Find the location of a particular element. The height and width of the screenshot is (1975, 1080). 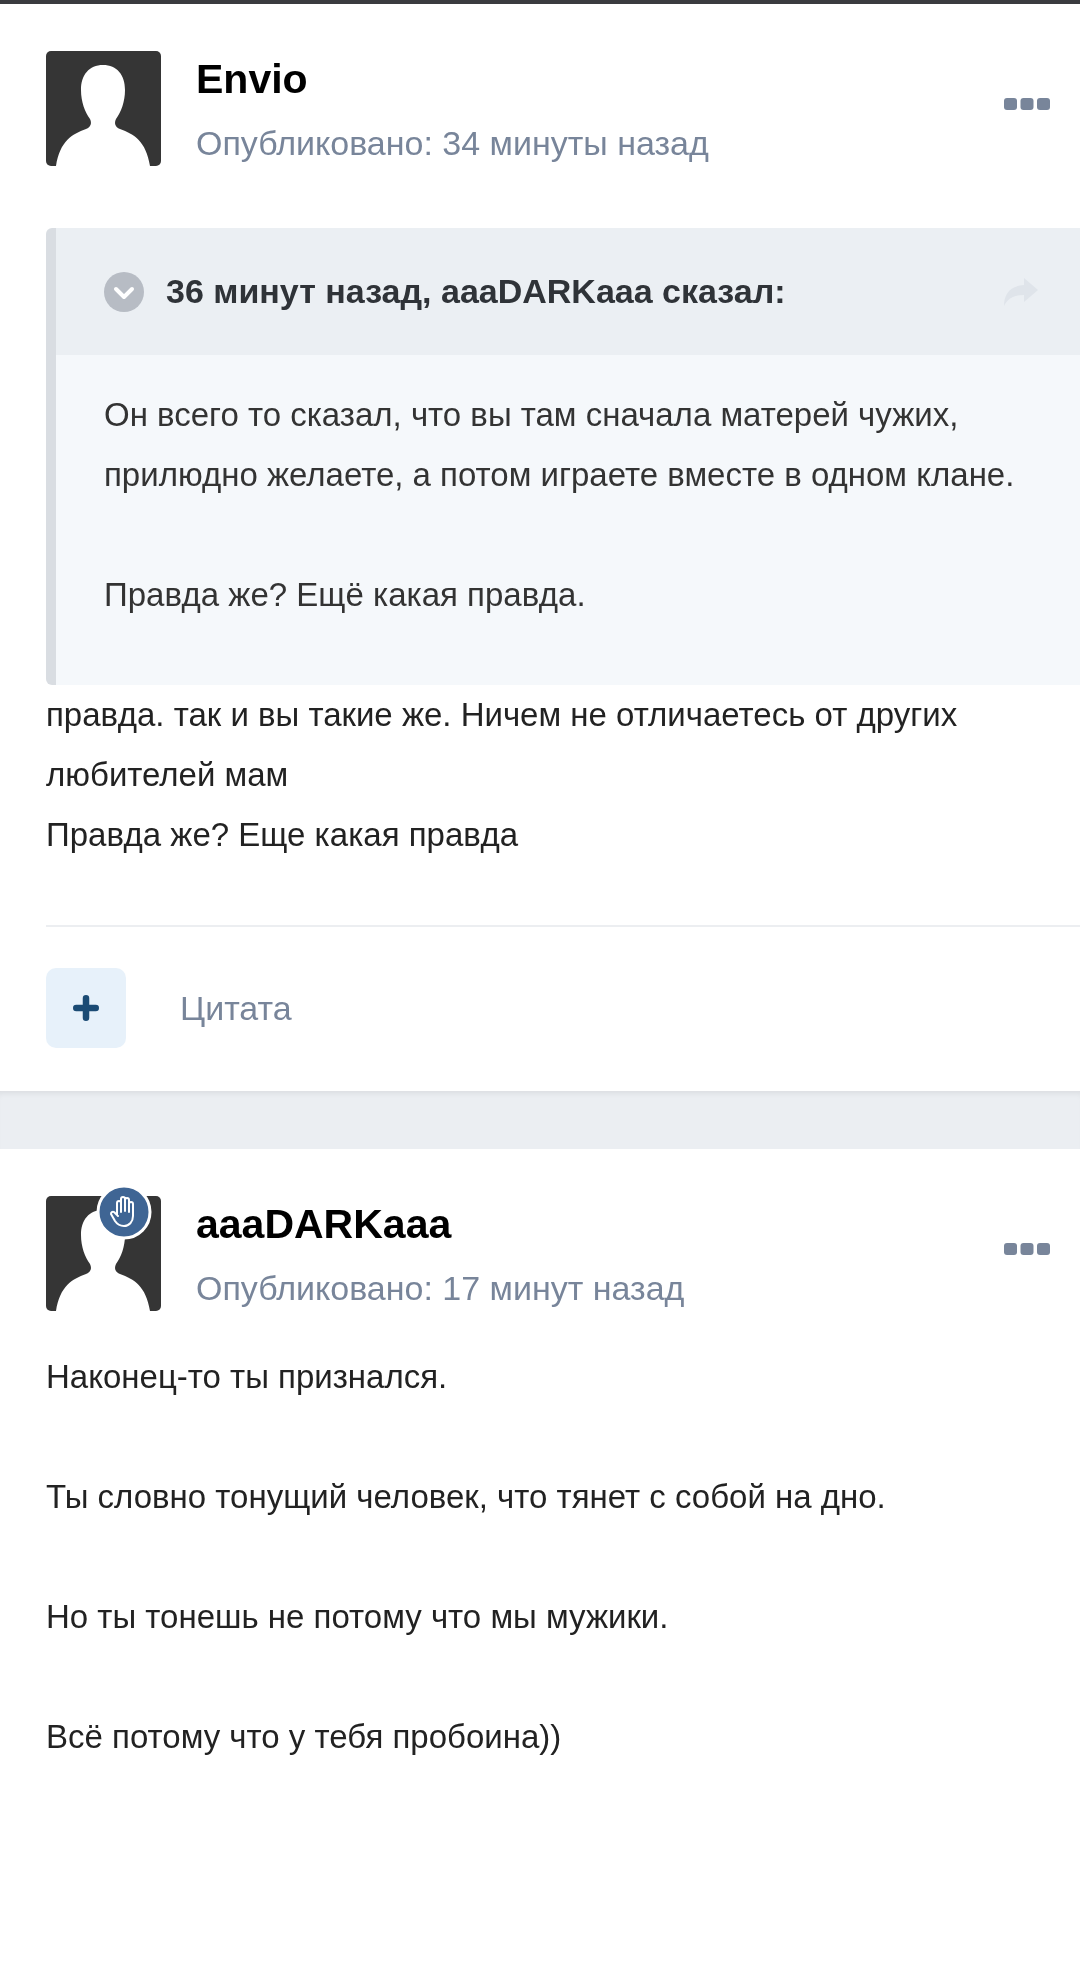

post-date: Опубликовано: 17 минут назад is located at coordinates (441, 1287).